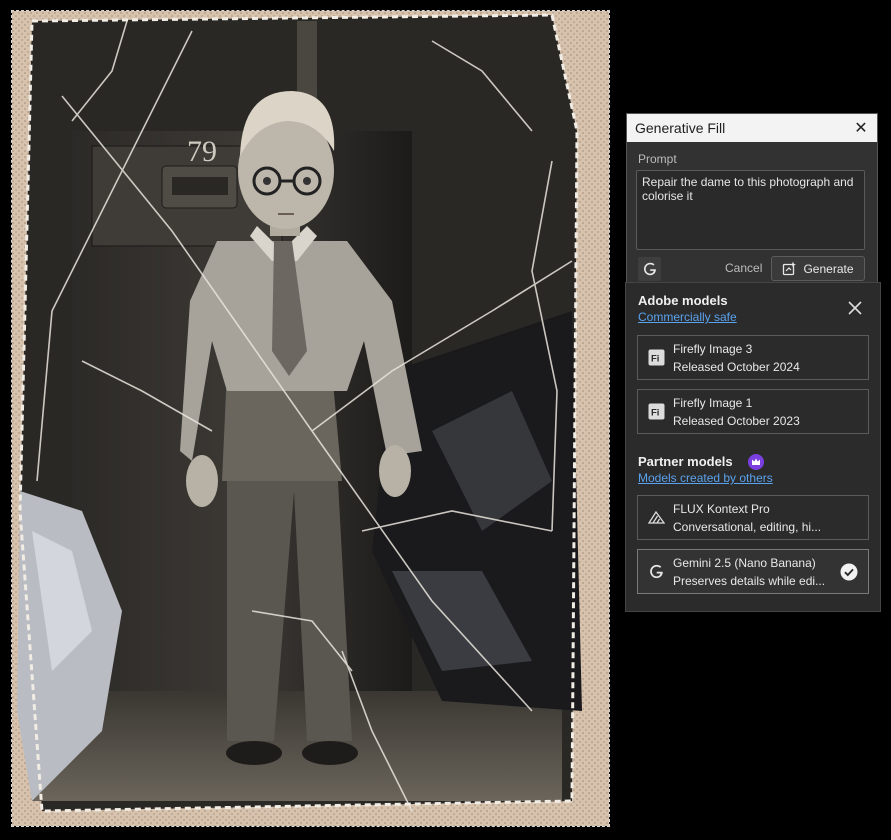 Image resolution: width=891 pixels, height=840 pixels. I want to click on adobe-models-title: Adobe models, so click(683, 300).